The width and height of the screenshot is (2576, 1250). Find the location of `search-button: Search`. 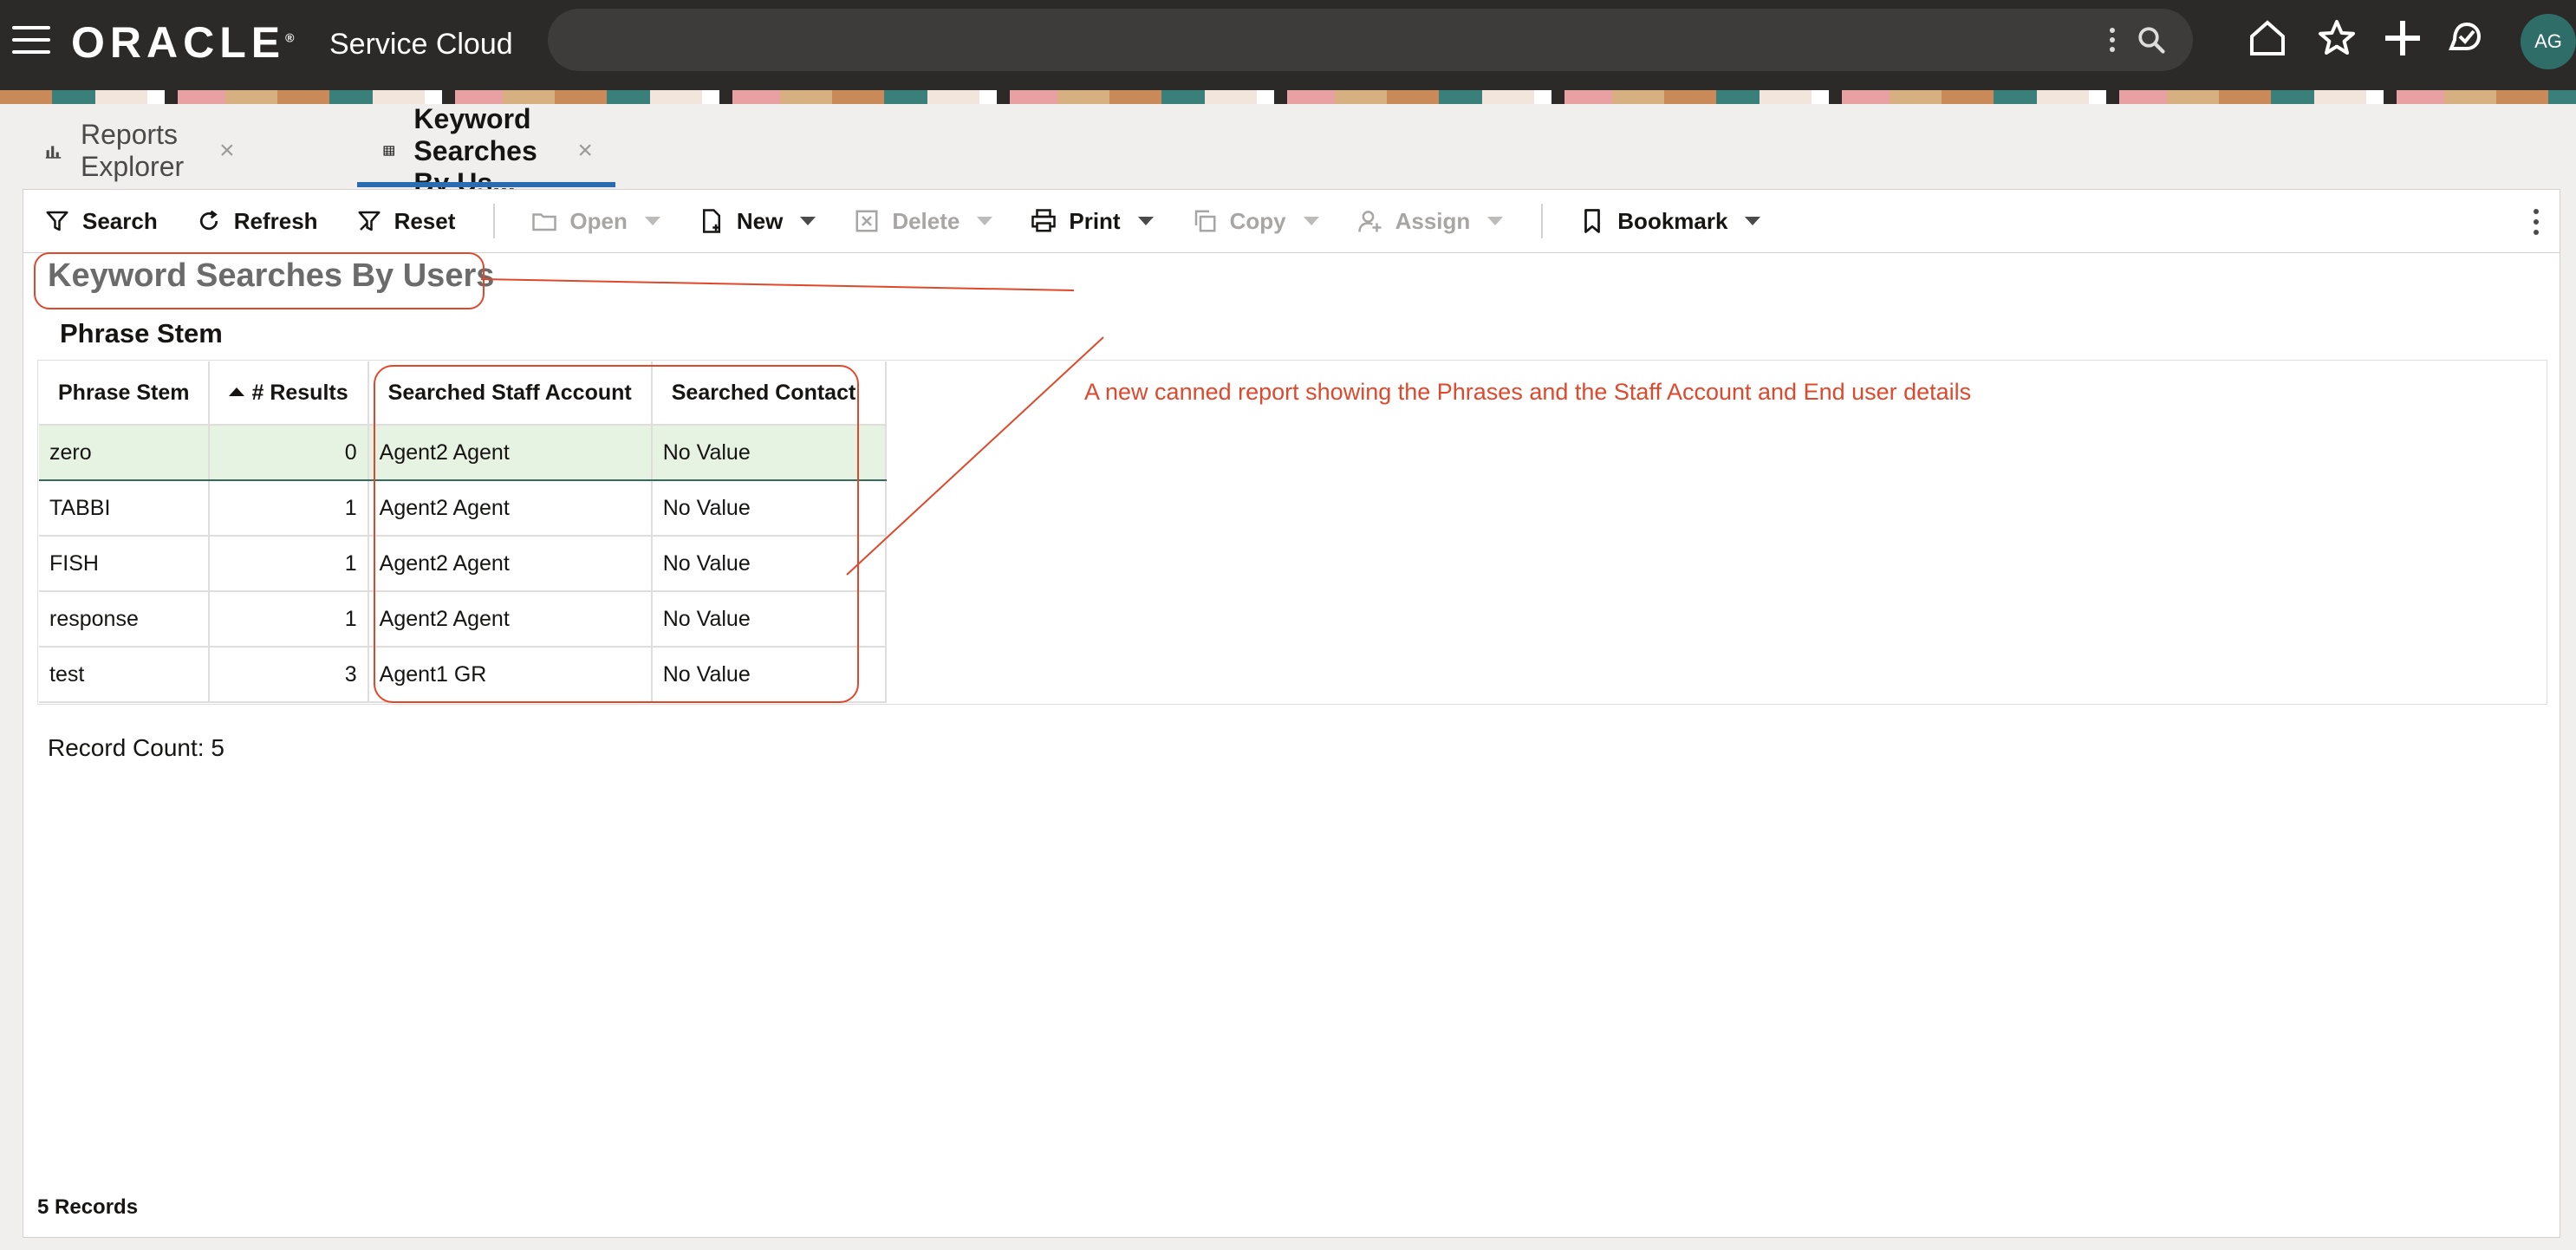

search-button: Search is located at coordinates (101, 221).